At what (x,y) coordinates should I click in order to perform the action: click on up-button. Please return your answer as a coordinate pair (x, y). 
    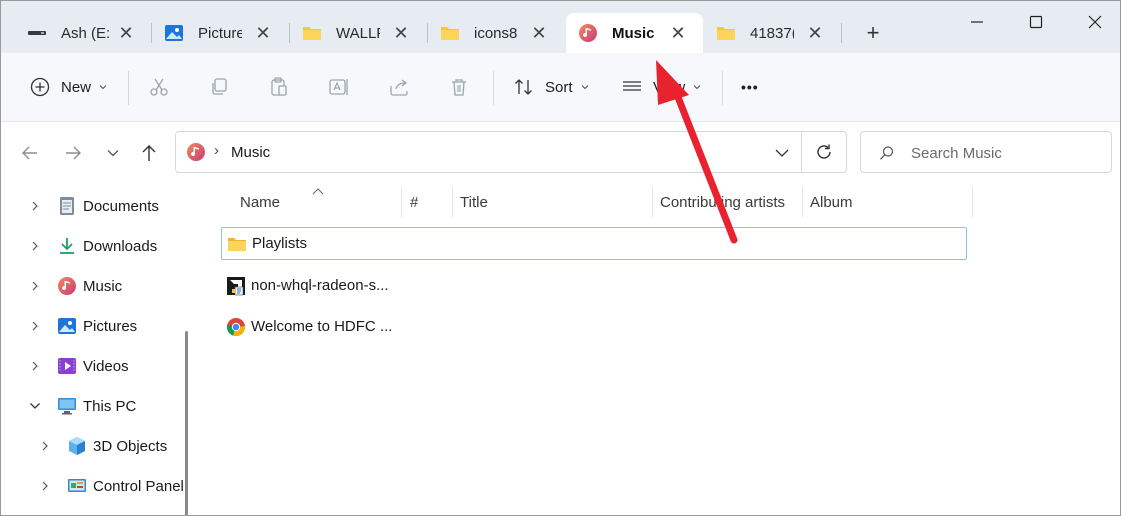
    Looking at the image, I should click on (149, 153).